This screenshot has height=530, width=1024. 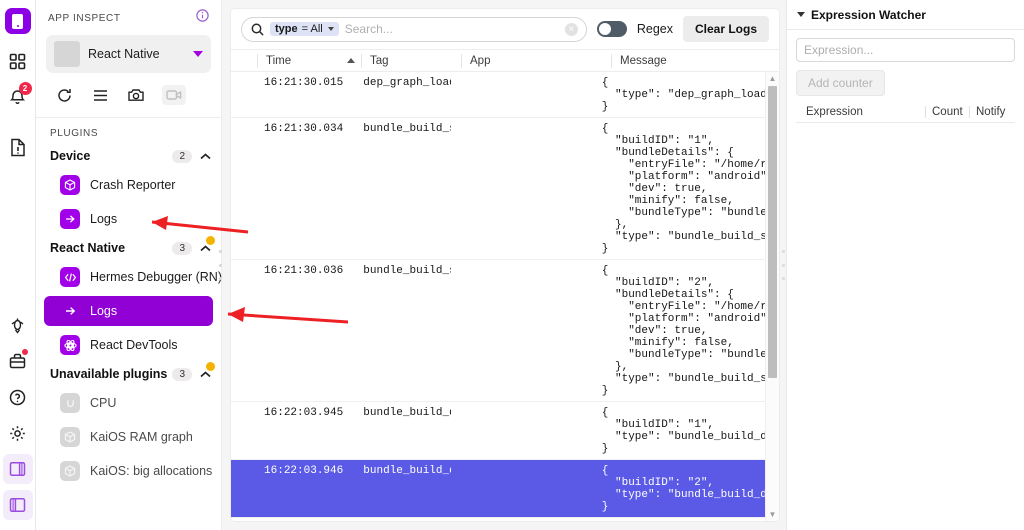 What do you see at coordinates (406, 129) in the screenshot?
I see `row-tag: bundle_build_st` at bounding box center [406, 129].